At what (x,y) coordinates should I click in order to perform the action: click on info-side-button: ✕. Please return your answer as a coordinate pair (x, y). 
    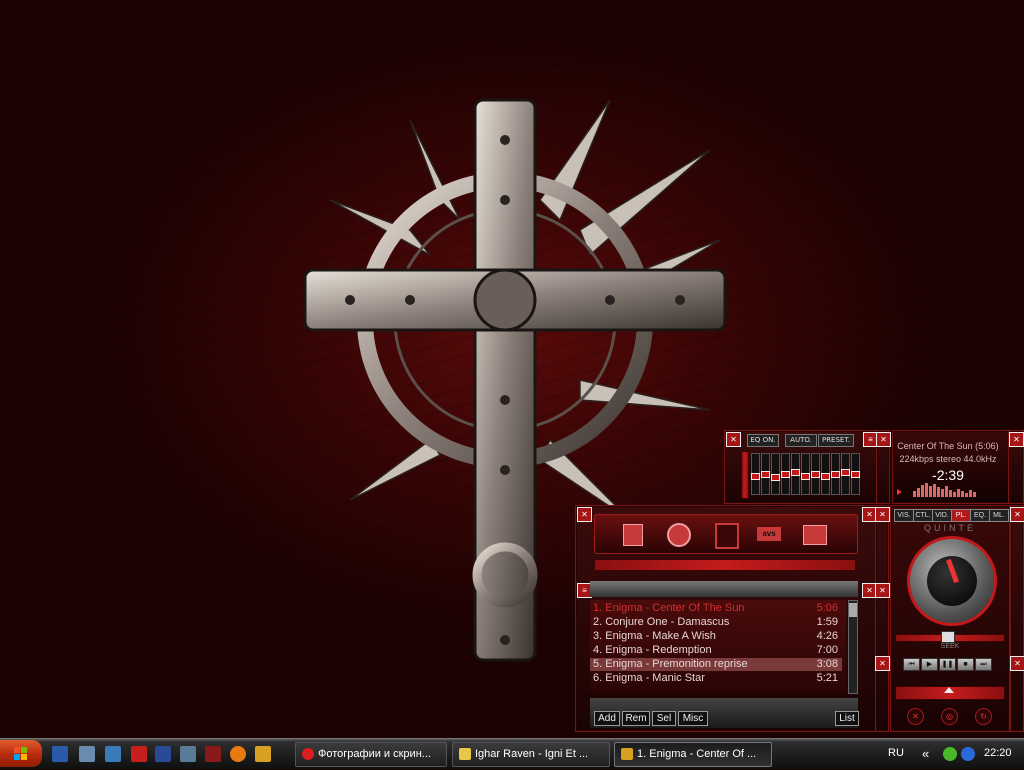
    Looking at the image, I should click on (1016, 439).